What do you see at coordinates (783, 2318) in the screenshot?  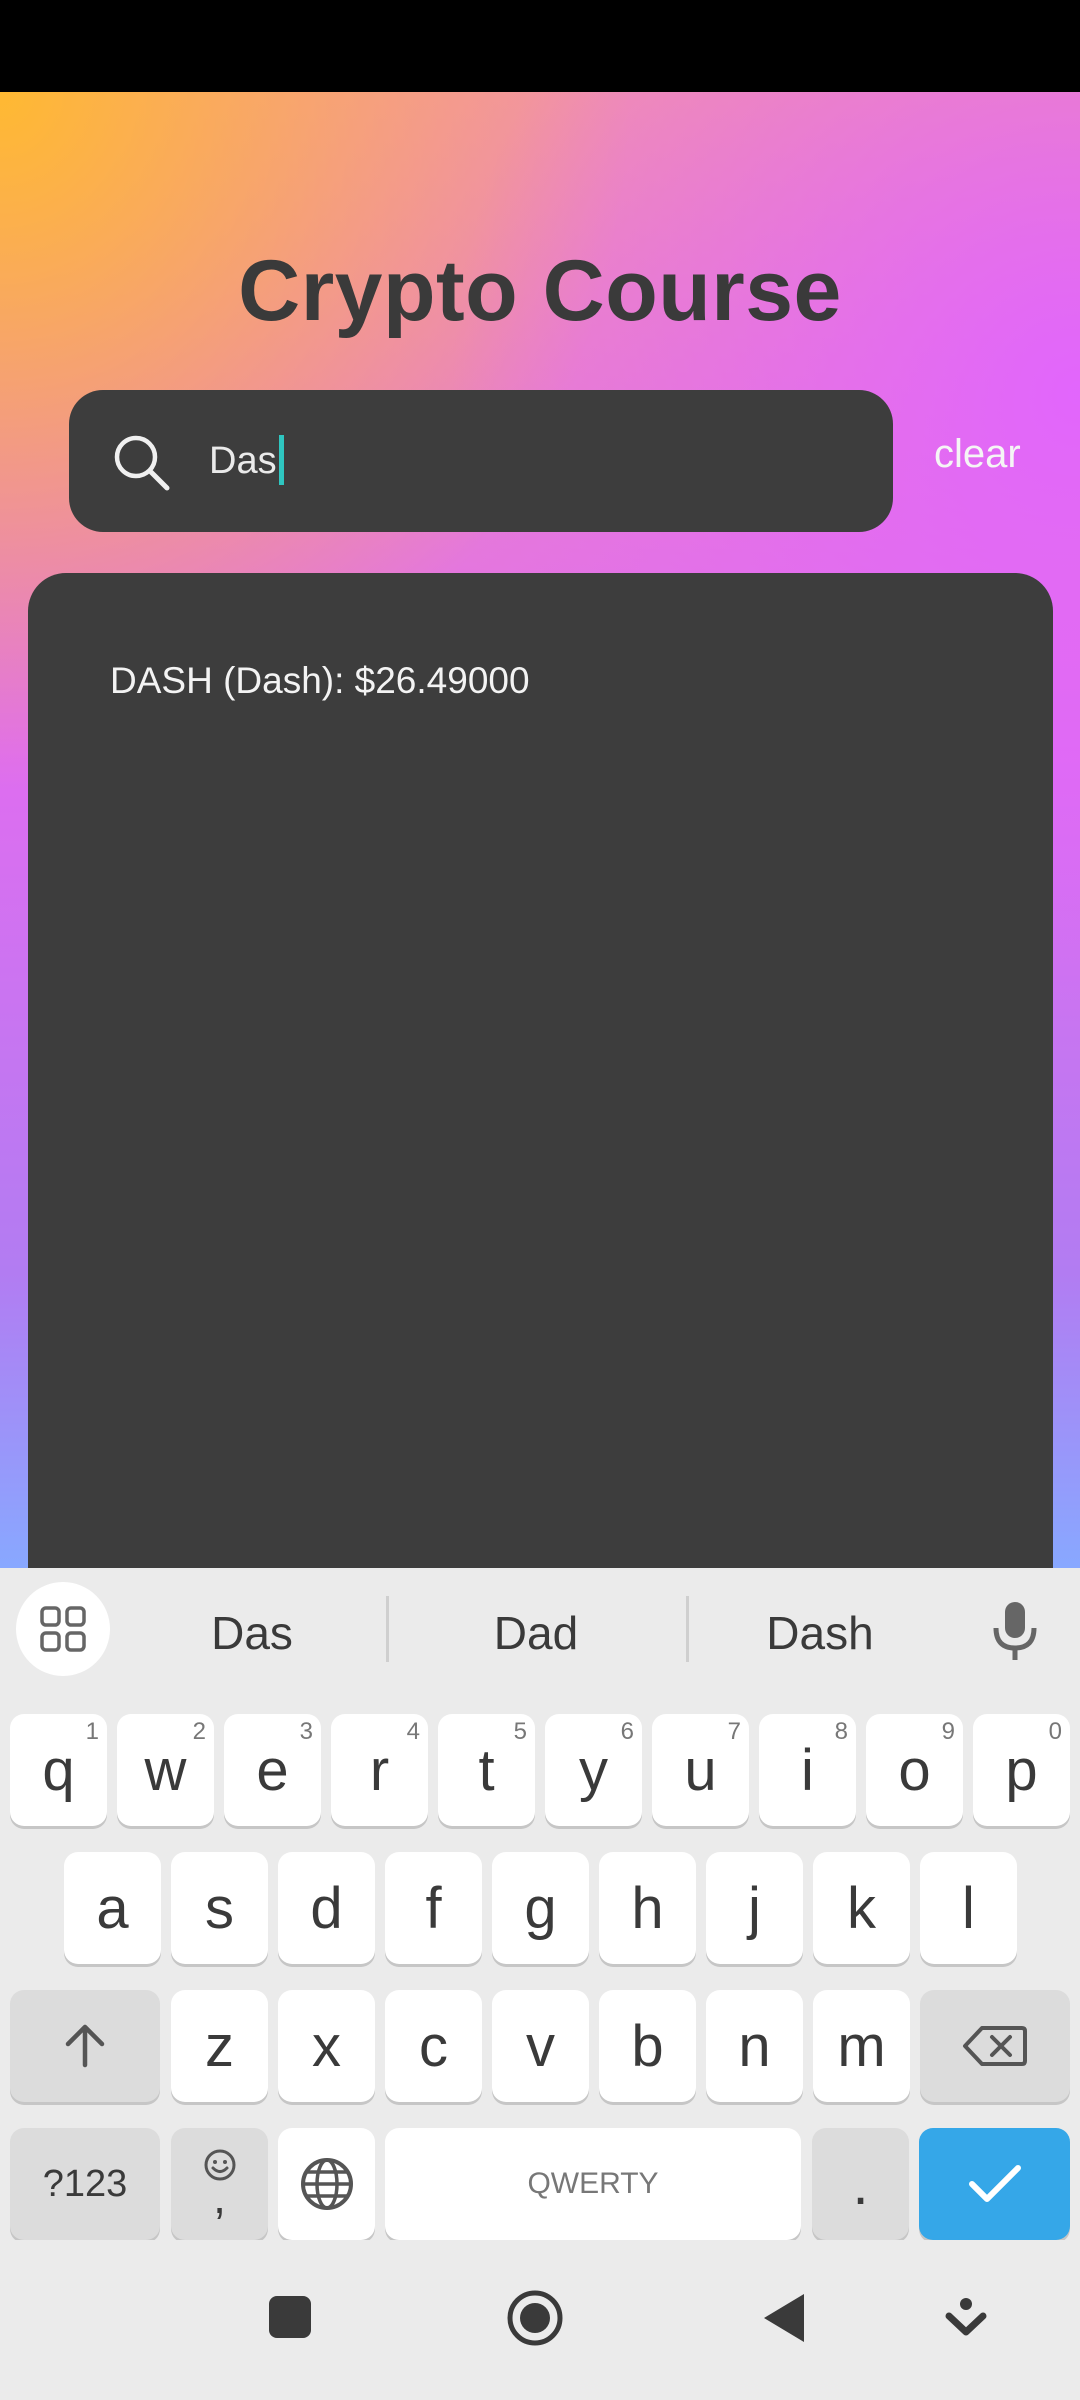 I see `back-icon` at bounding box center [783, 2318].